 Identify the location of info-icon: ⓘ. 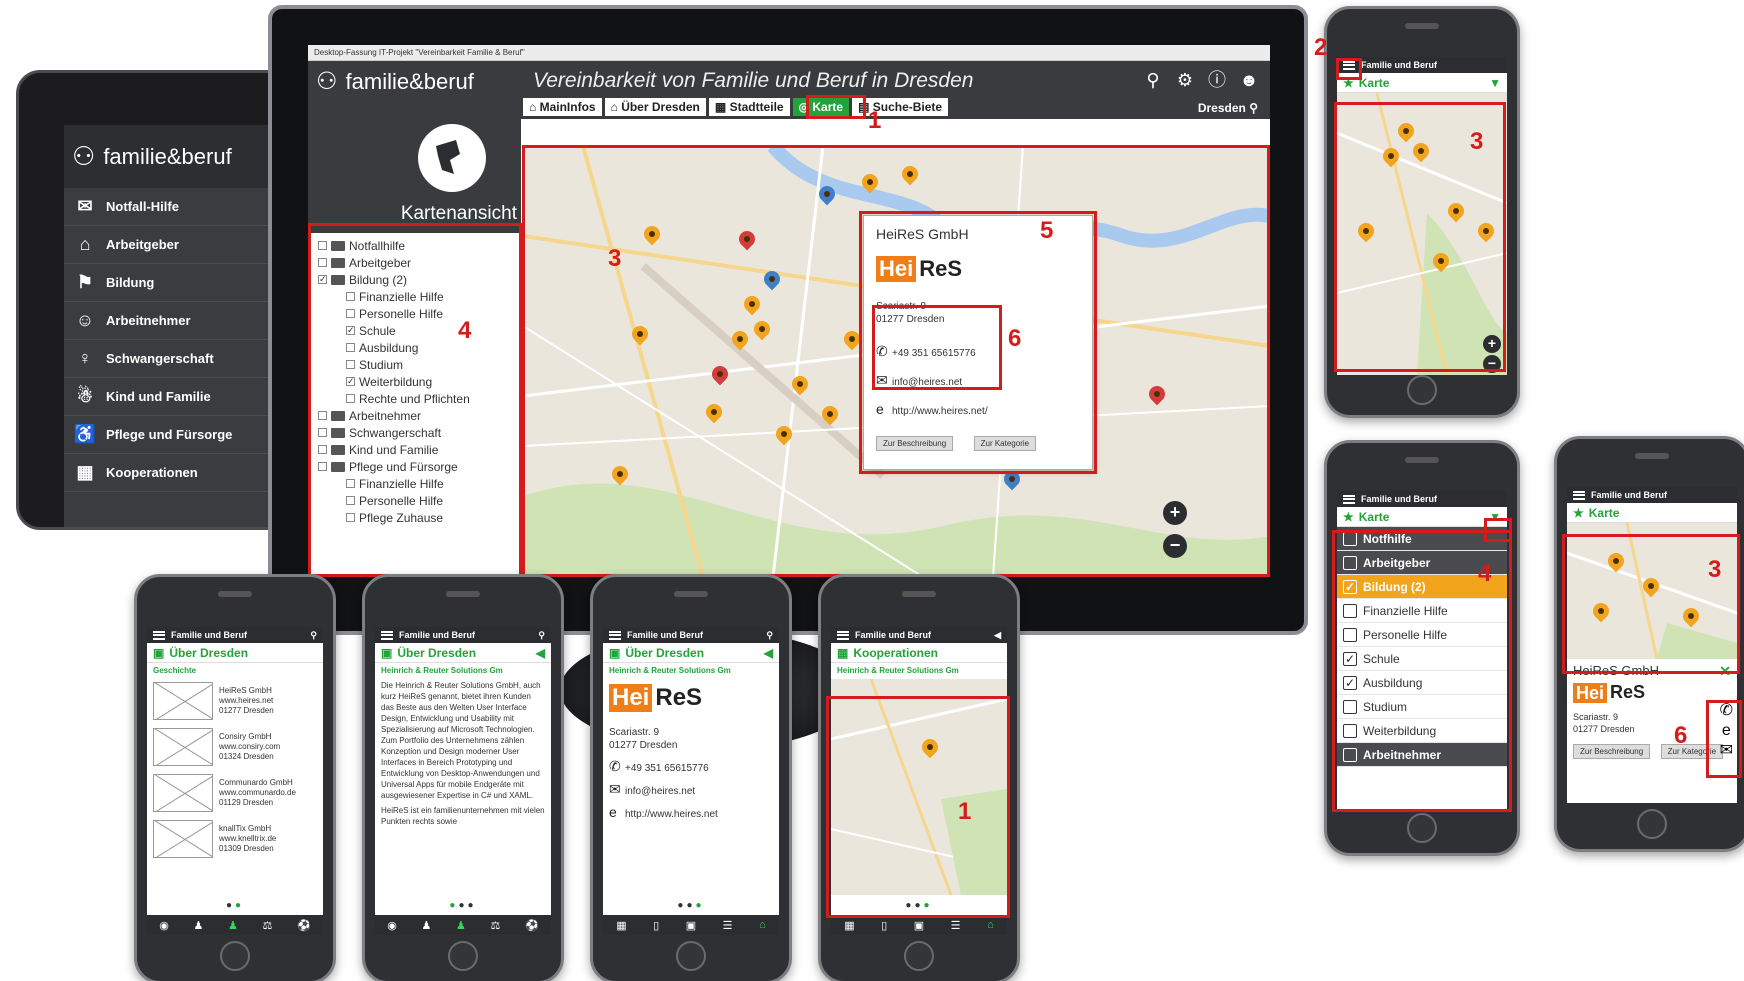
(1217, 80).